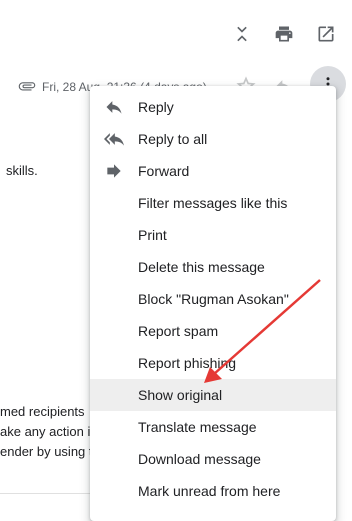  I want to click on menu-item-forward: Forward, so click(213, 171).